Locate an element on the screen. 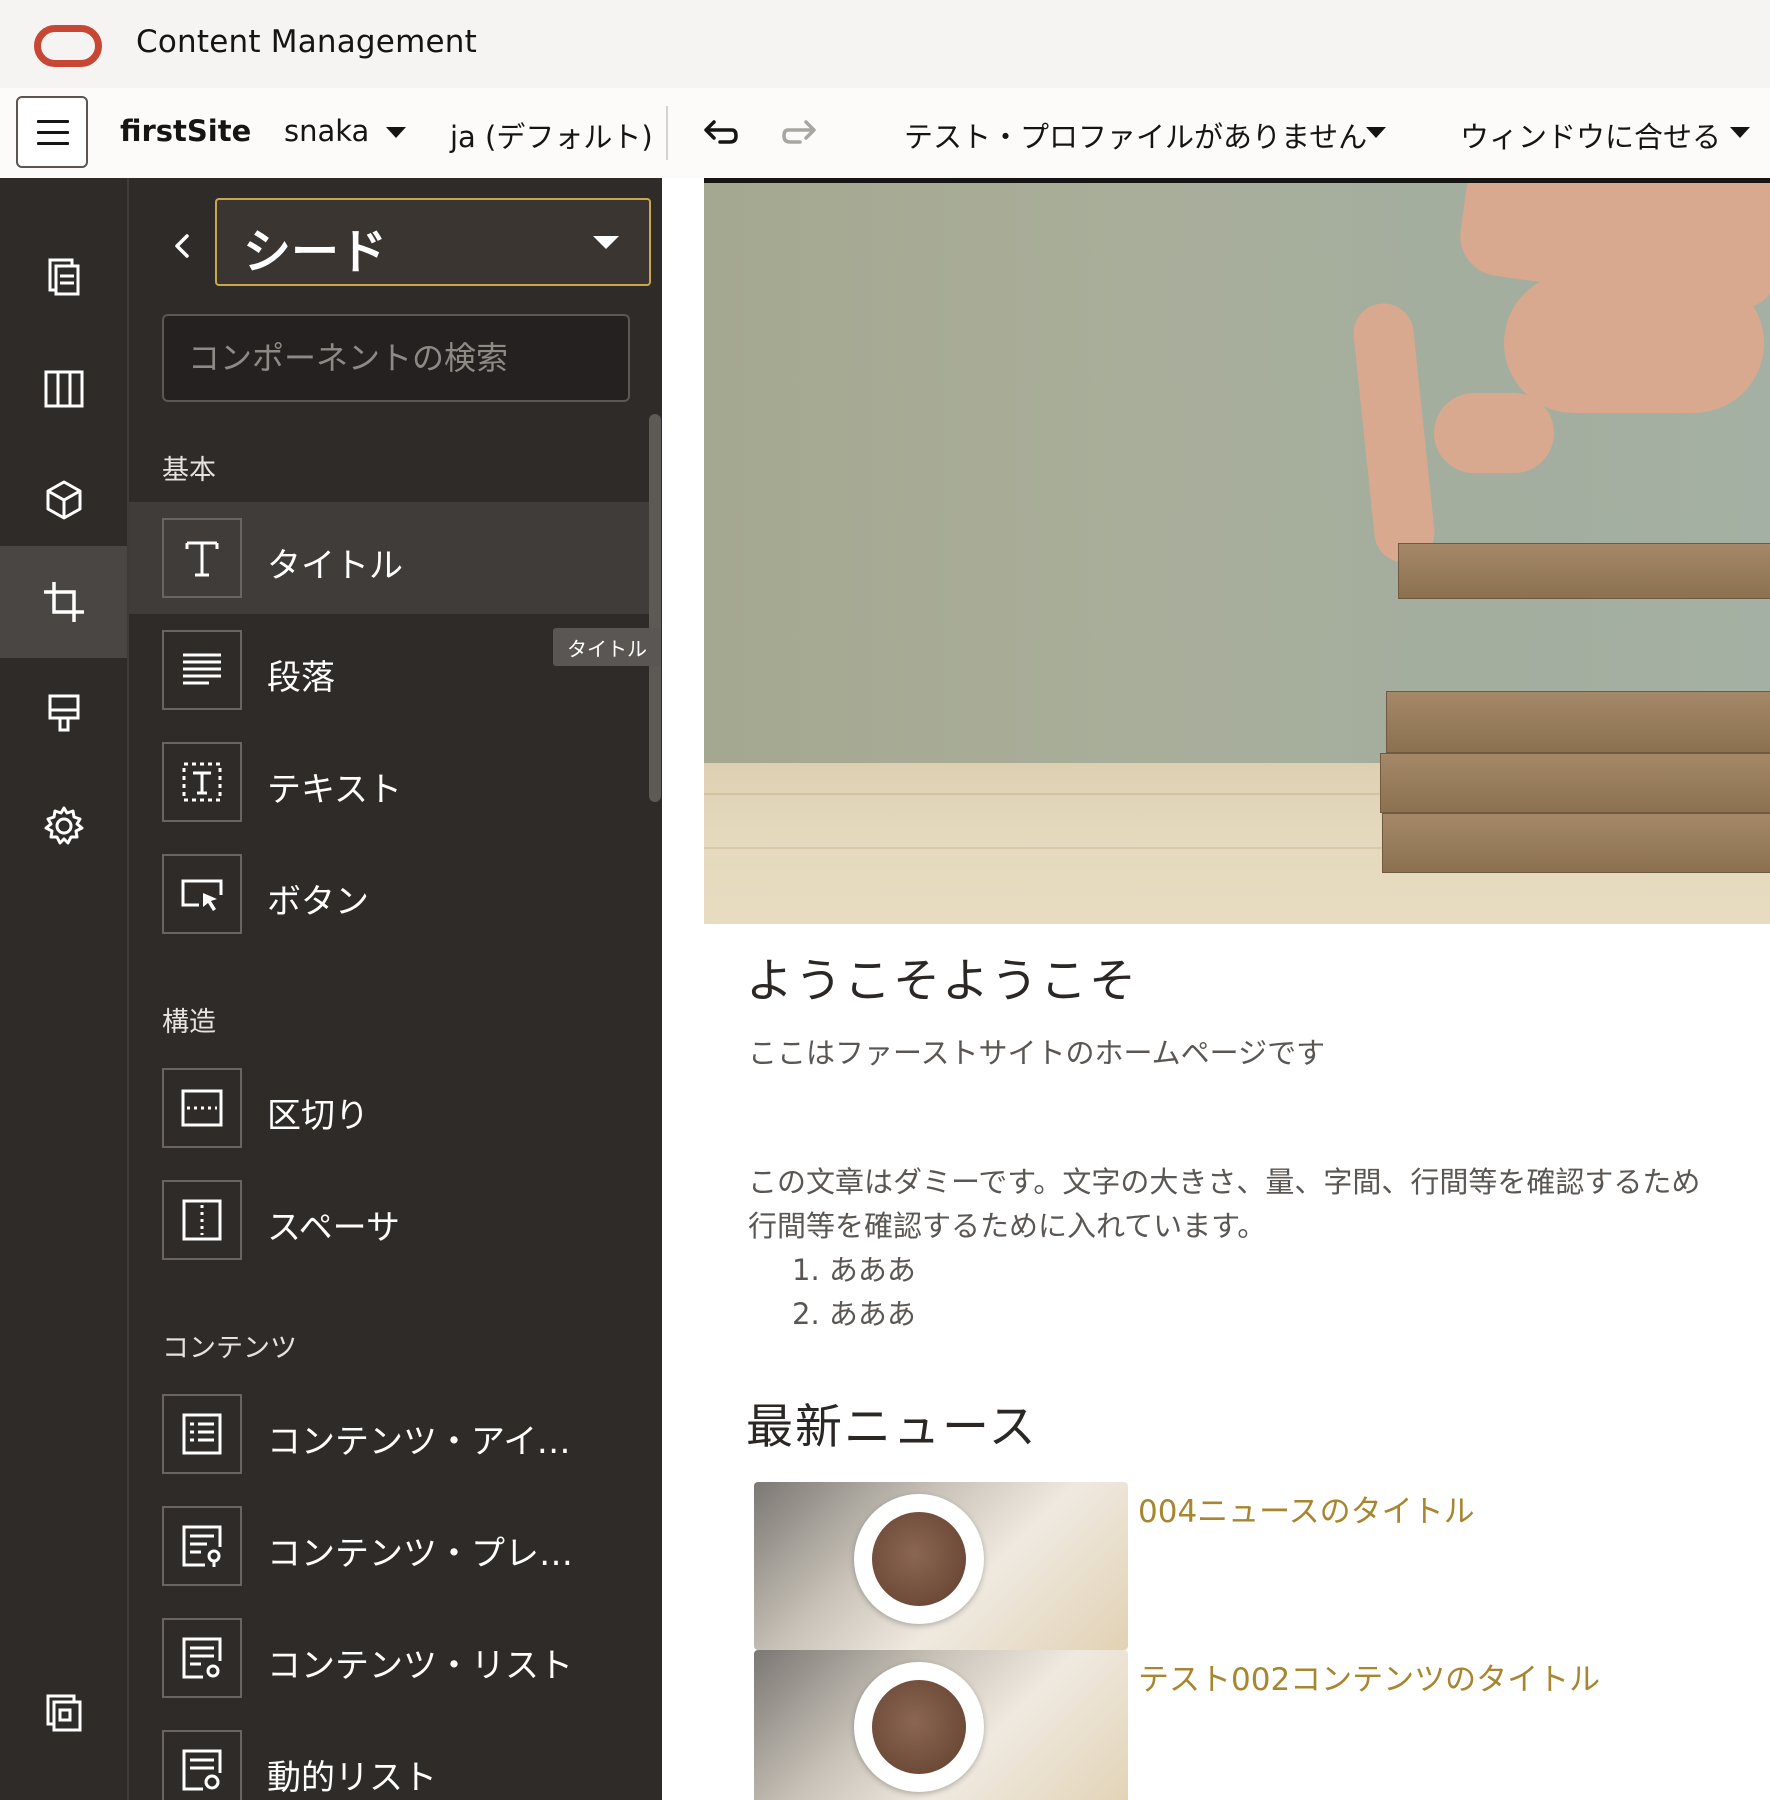 Image resolution: width=1770 pixels, height=1800 pixels. component-label: コンテンツ・リスト is located at coordinates (420, 1666).